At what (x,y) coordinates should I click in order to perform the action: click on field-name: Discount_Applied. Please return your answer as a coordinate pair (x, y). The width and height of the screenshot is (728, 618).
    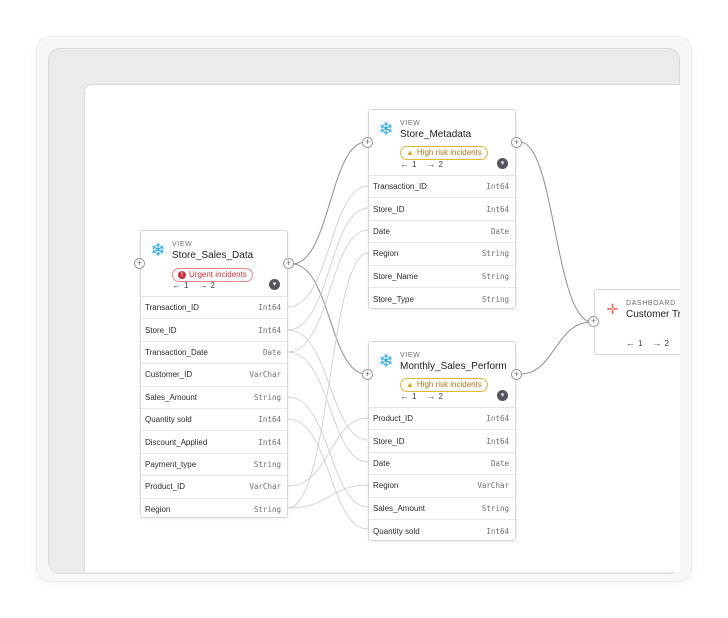
    Looking at the image, I should click on (176, 442).